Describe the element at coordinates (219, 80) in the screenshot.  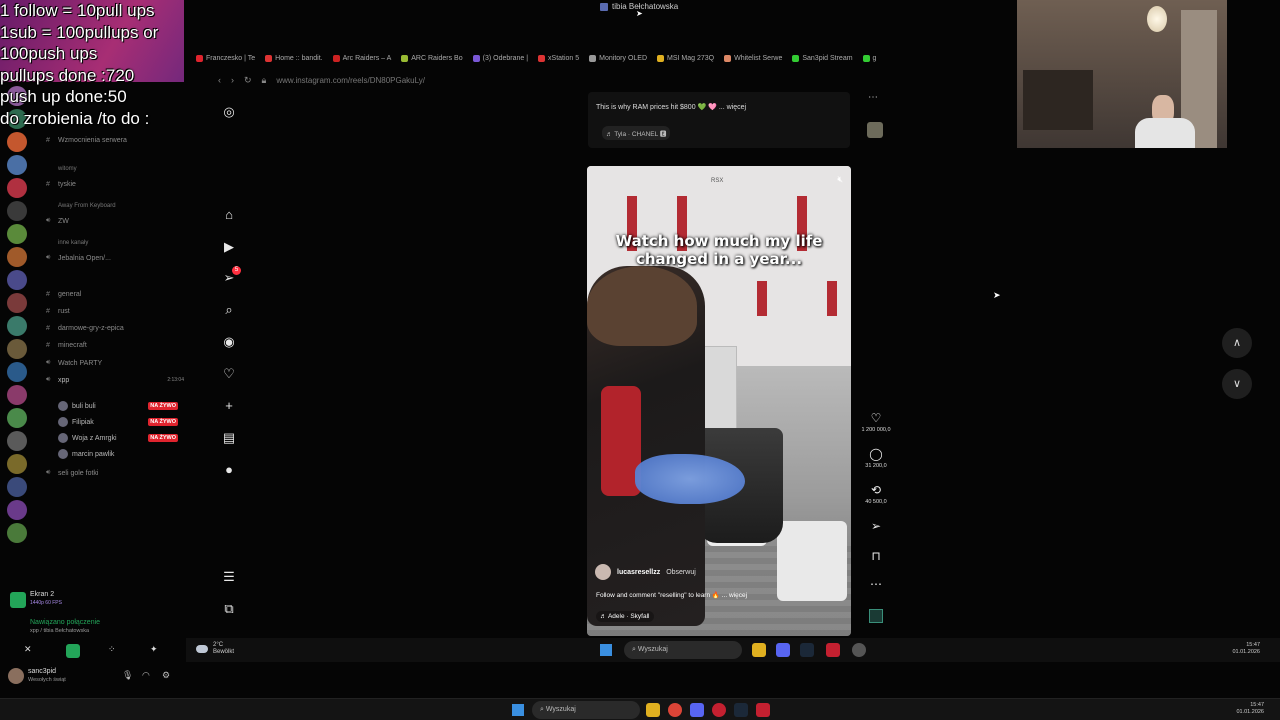
I see `back-icon: ‹` at that location.